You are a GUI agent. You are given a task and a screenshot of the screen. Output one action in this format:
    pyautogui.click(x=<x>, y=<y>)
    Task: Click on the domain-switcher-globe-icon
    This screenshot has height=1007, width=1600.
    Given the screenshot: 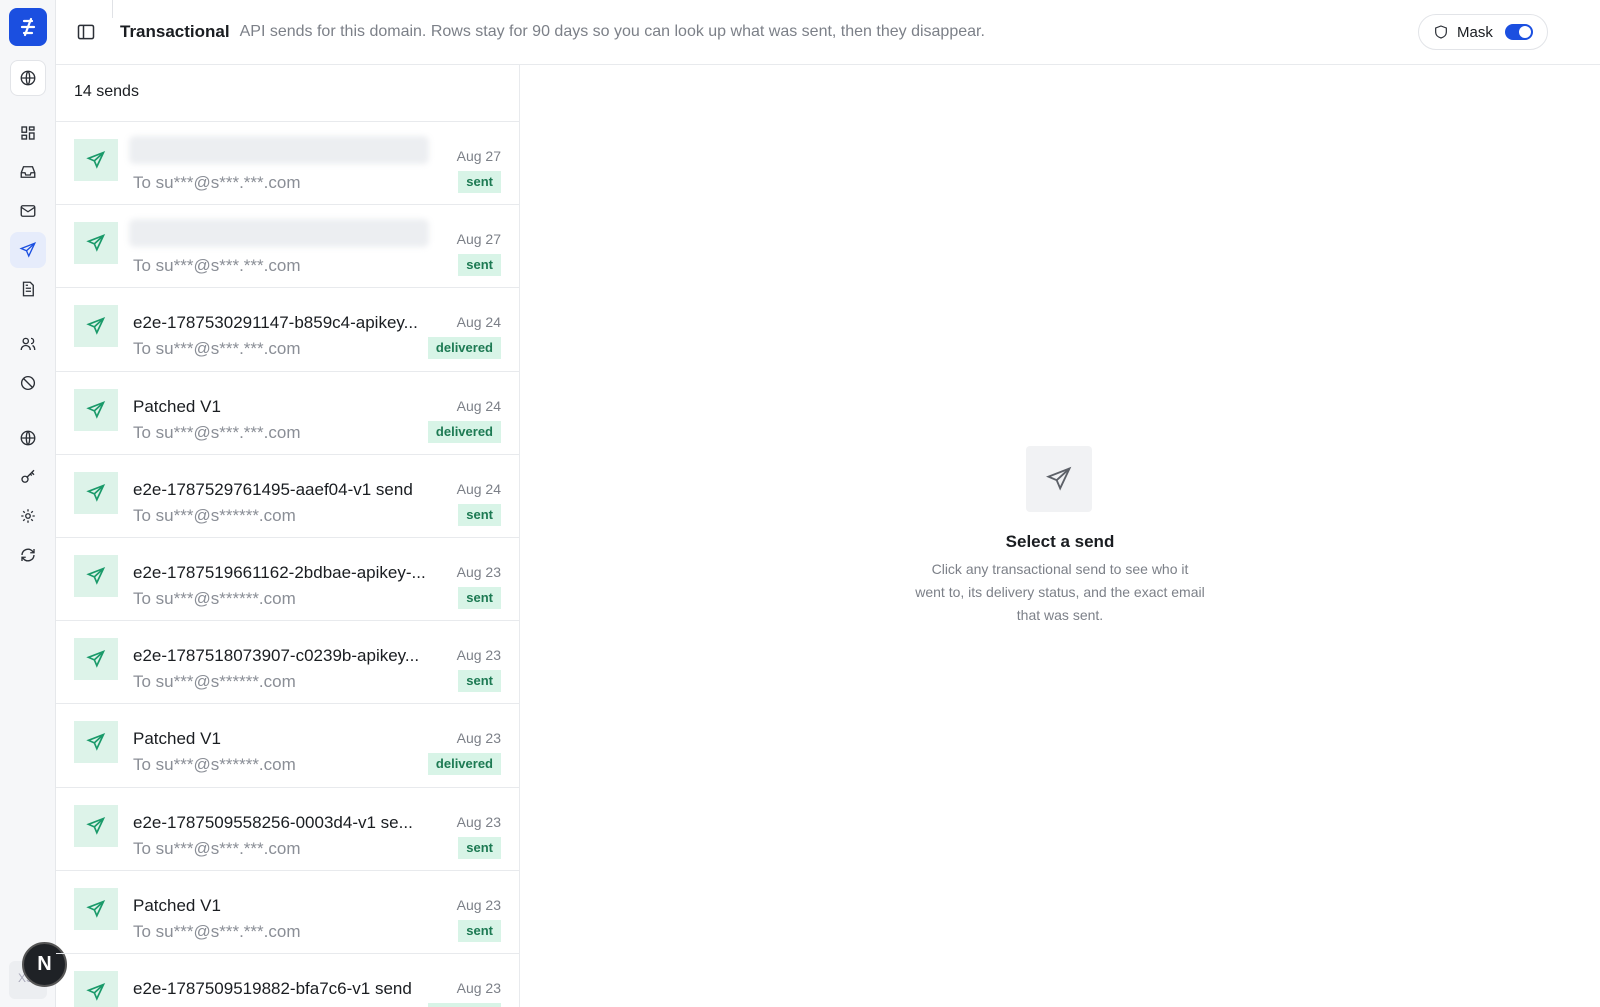 What is the action you would take?
    pyautogui.click(x=28, y=78)
    